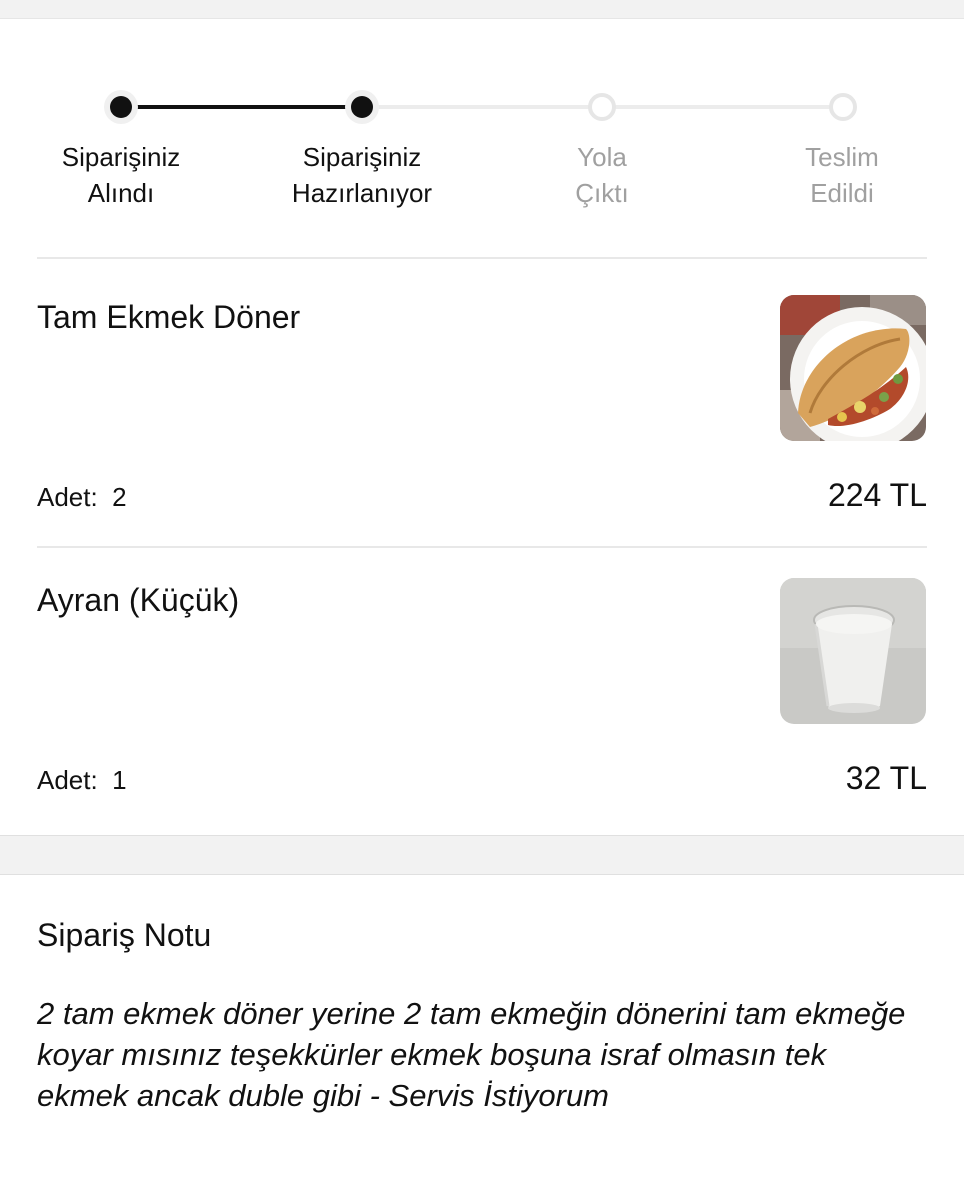 This screenshot has height=1201, width=964. What do you see at coordinates (124, 935) in the screenshot?
I see `note-title: Sipariş Notu` at bounding box center [124, 935].